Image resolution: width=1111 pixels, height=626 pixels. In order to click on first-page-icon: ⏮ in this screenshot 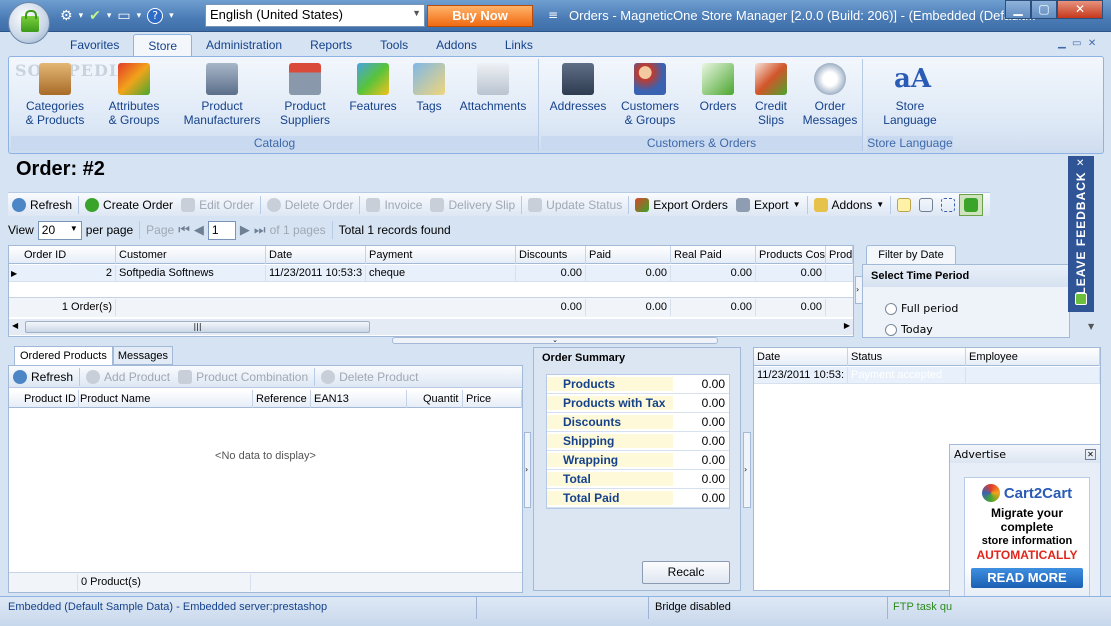, I will do `click(184, 230)`.